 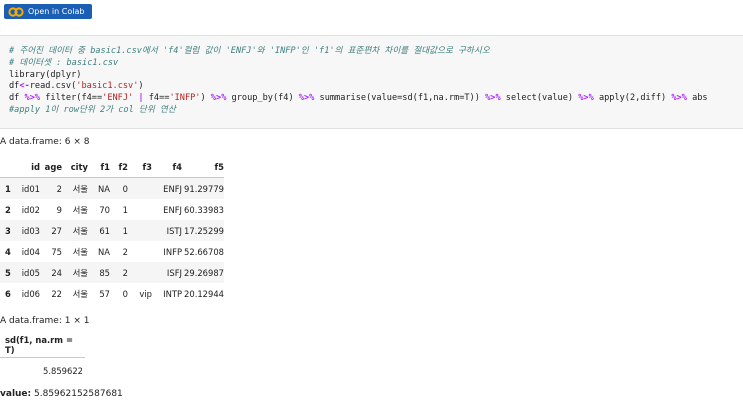 I want to click on table-header-row: id age city f1 f2 f3 f4 f5, so click(x=112, y=167).